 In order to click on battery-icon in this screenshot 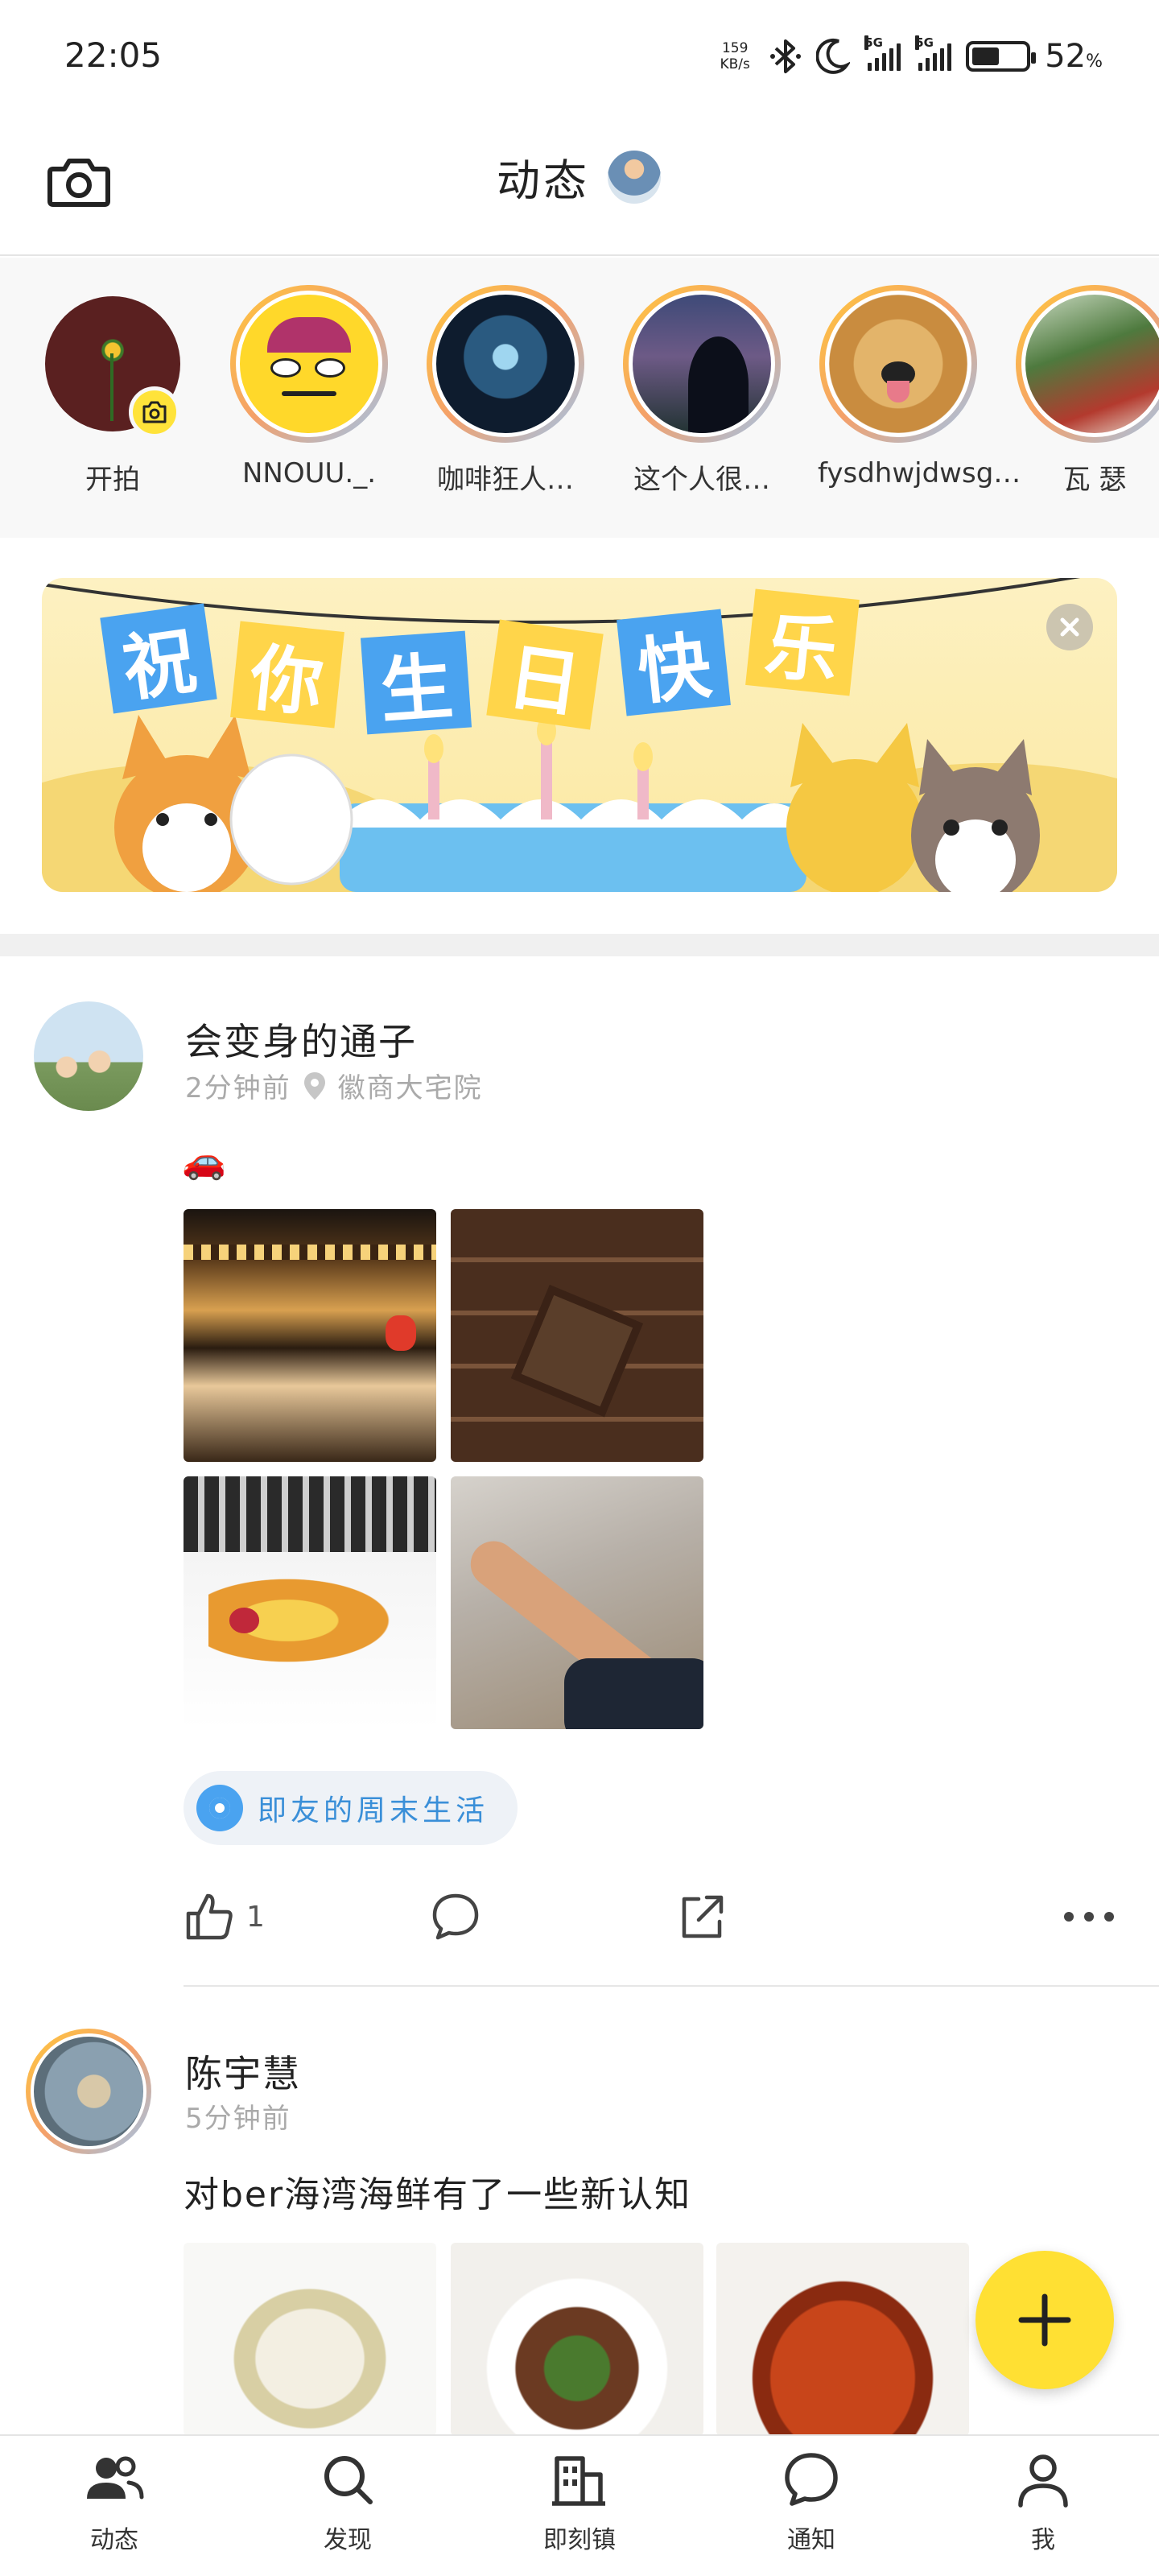, I will do `click(1002, 56)`.